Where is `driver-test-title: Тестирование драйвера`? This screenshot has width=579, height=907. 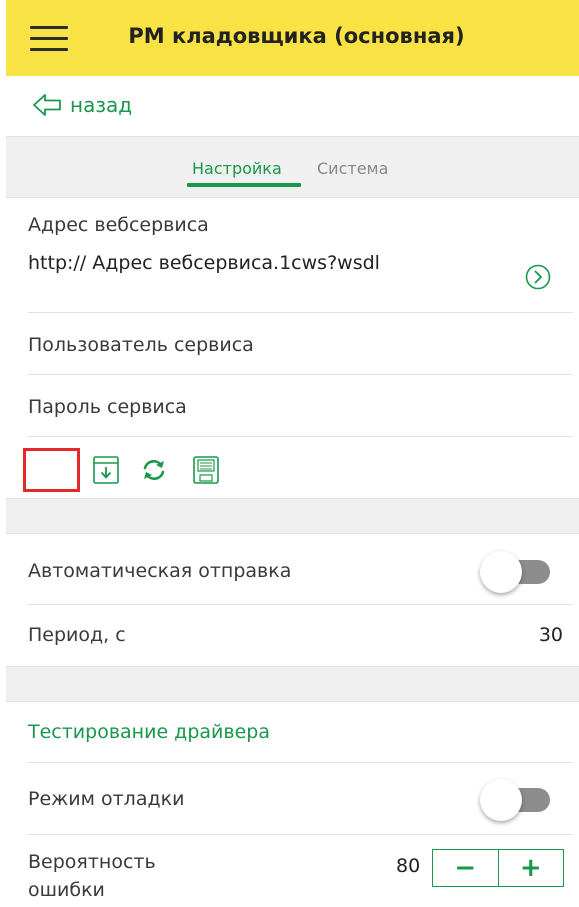 driver-test-title: Тестирование драйвера is located at coordinates (149, 732).